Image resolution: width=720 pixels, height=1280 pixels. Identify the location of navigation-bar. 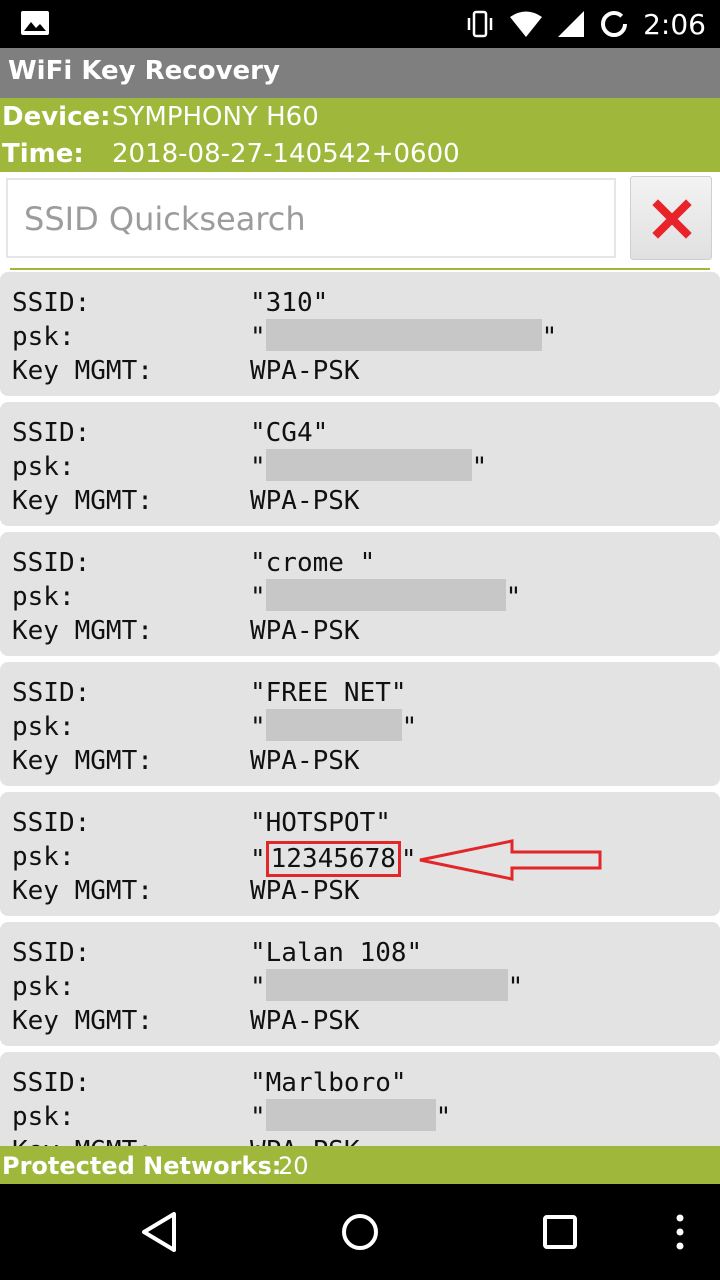
(360, 1232).